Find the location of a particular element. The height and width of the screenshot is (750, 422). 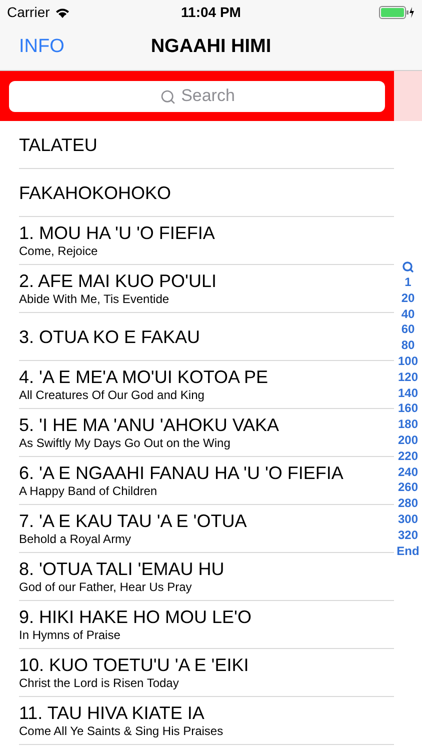

index-entry: 260 is located at coordinates (408, 488).